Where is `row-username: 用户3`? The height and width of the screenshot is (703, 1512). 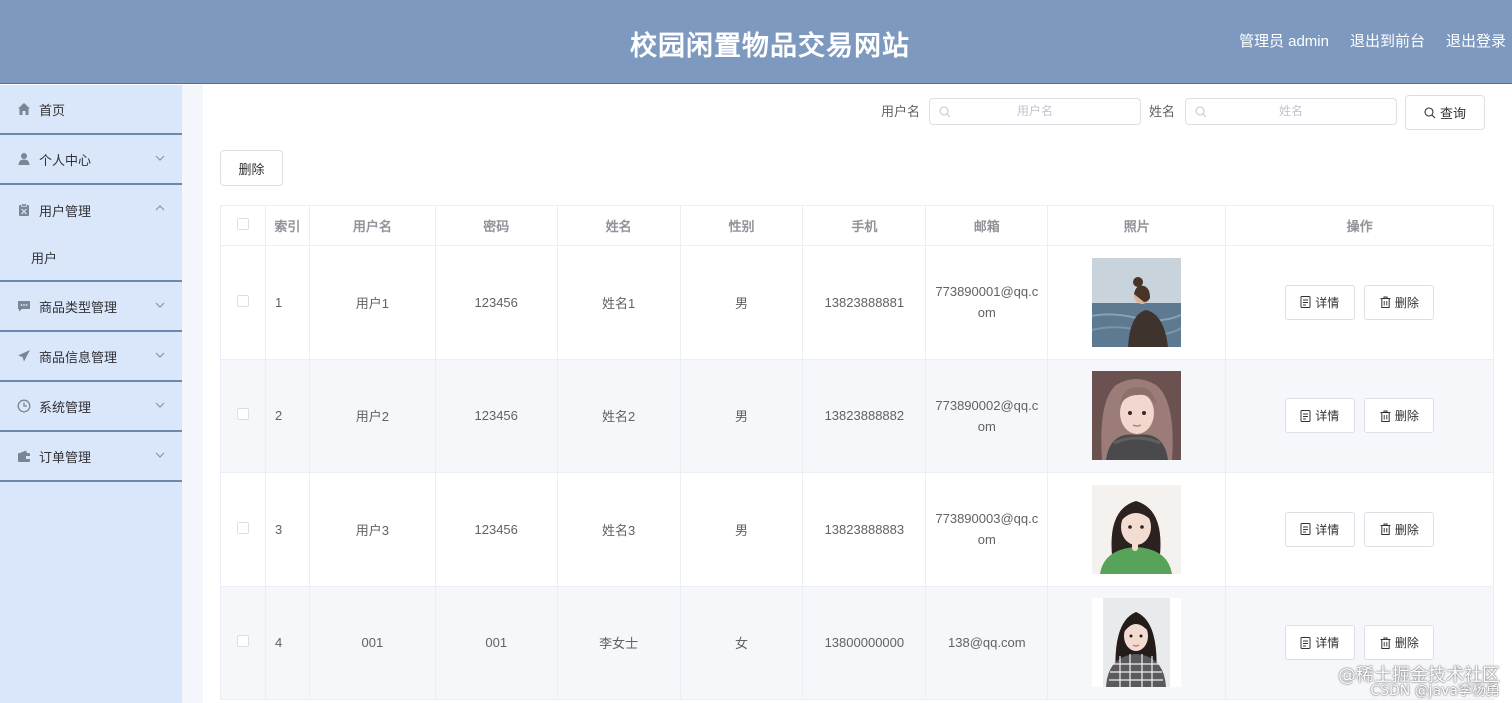
row-username: 用户3 is located at coordinates (372, 529).